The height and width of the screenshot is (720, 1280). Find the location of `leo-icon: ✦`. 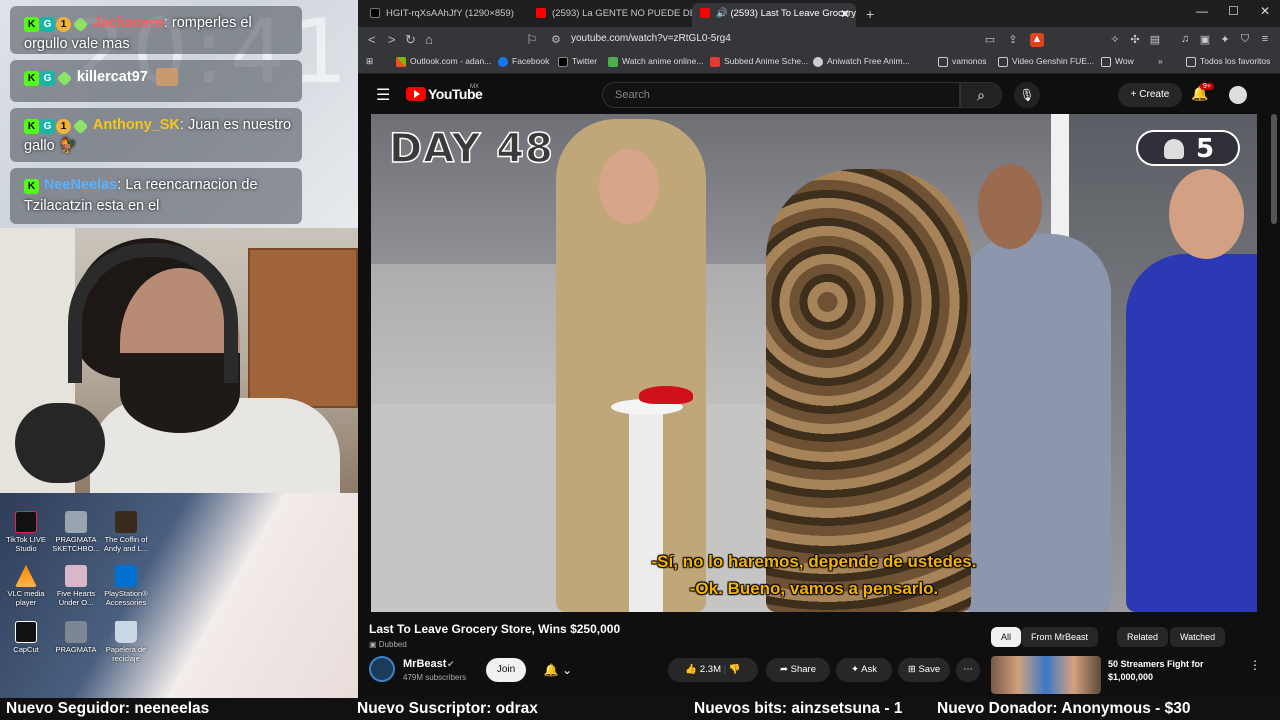

leo-icon: ✦ is located at coordinates (1225, 40).